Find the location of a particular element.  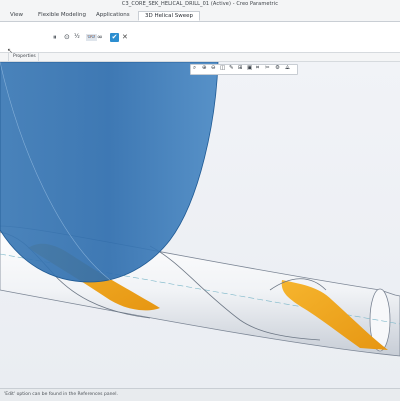

dashboard-panels: Properties is located at coordinates (200, 57).